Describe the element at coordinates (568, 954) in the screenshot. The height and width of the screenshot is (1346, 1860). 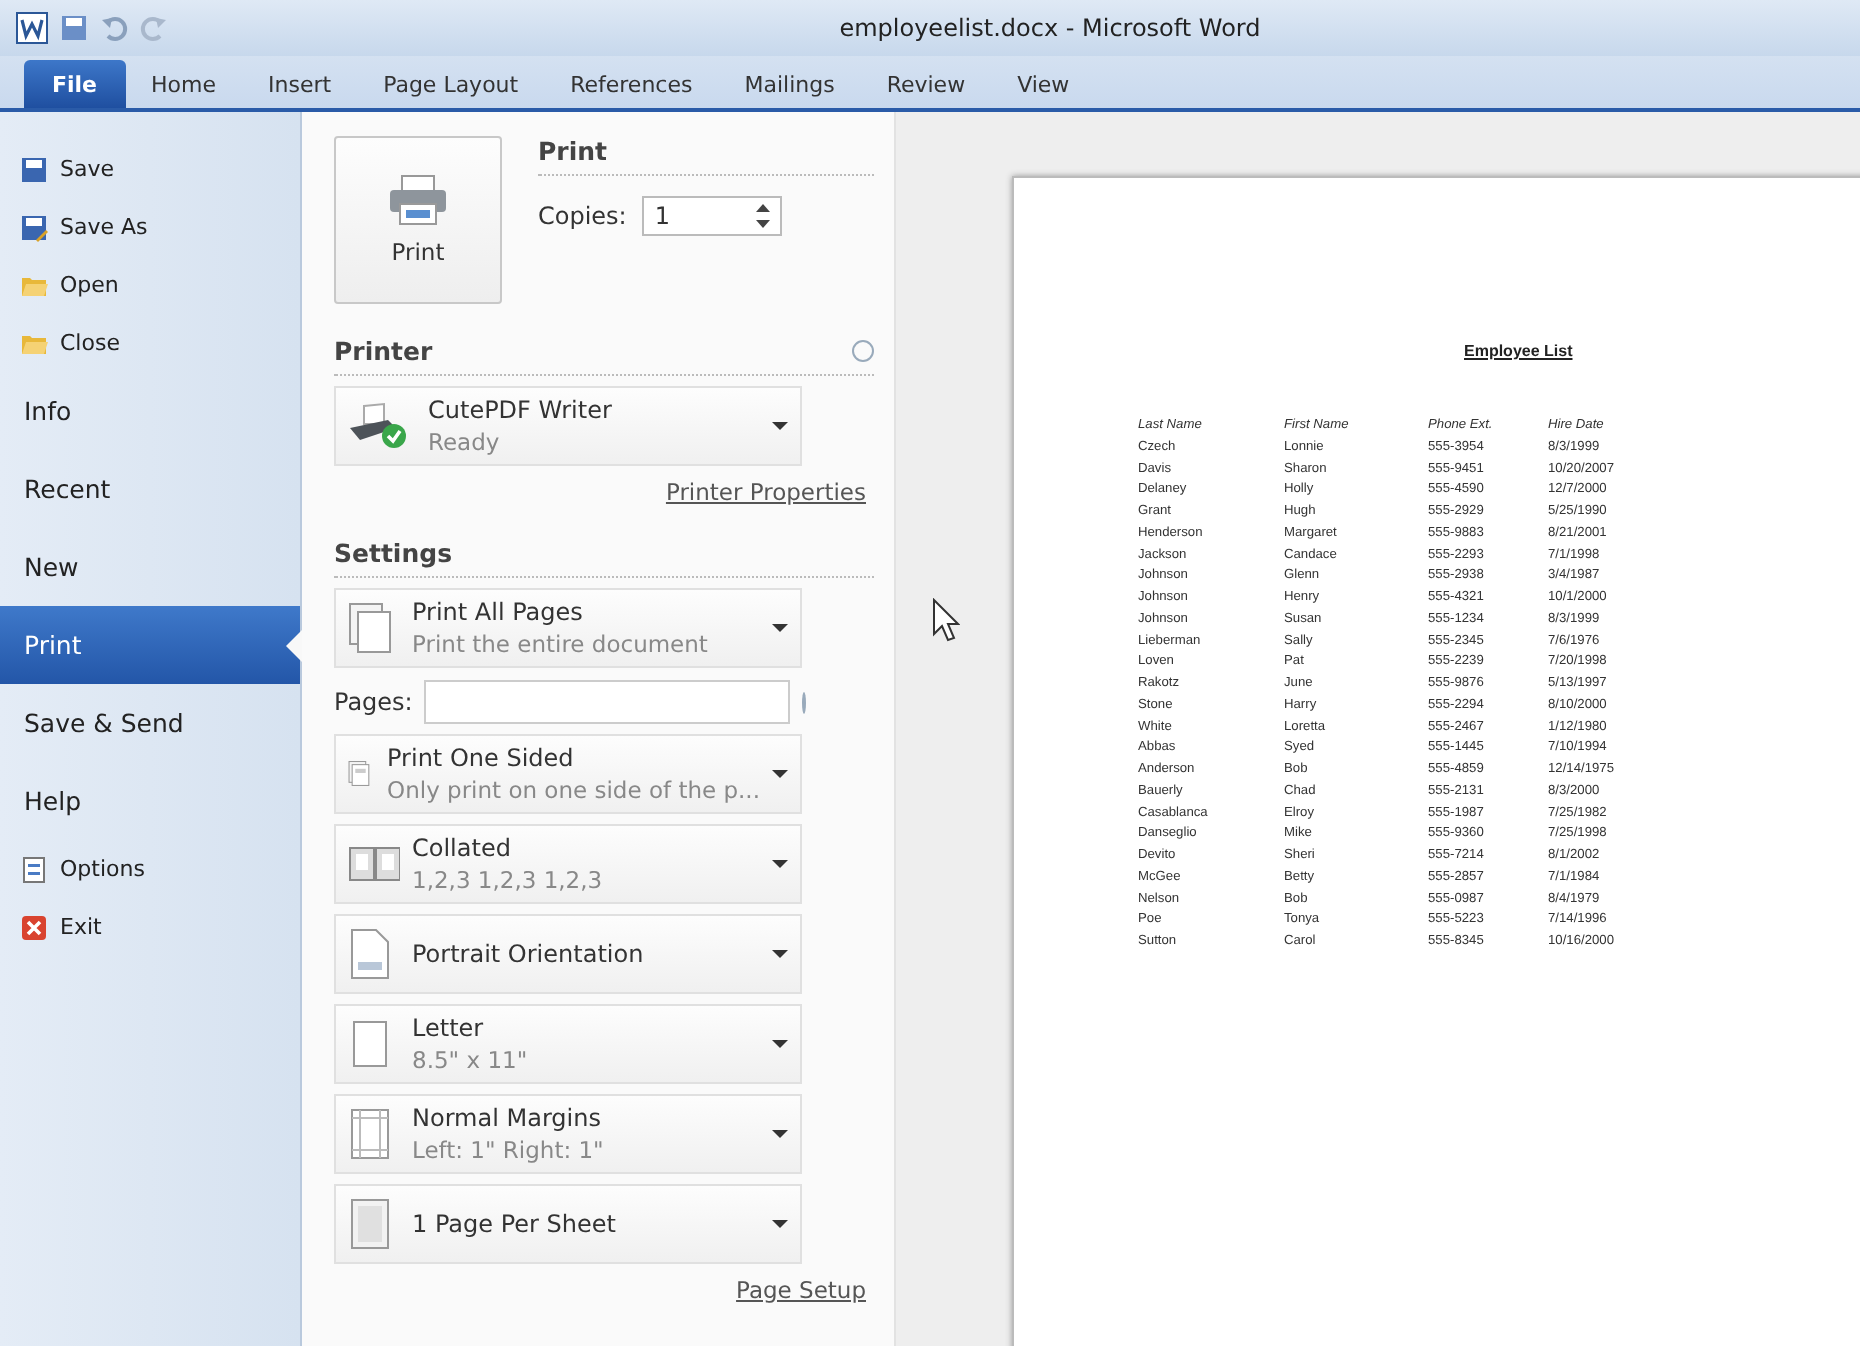
I see `settings-dropdown: Portrait Orientation` at that location.